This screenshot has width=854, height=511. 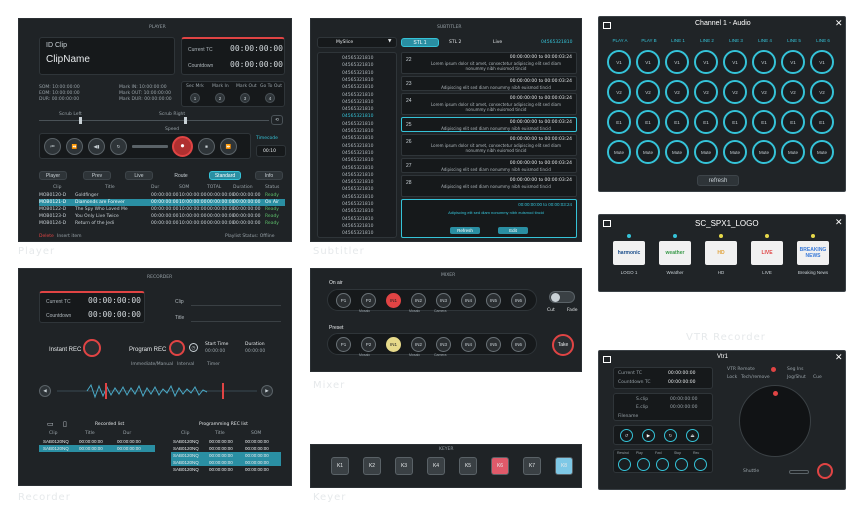 I want to click on toggle-1: 1, so click(x=195, y=98).